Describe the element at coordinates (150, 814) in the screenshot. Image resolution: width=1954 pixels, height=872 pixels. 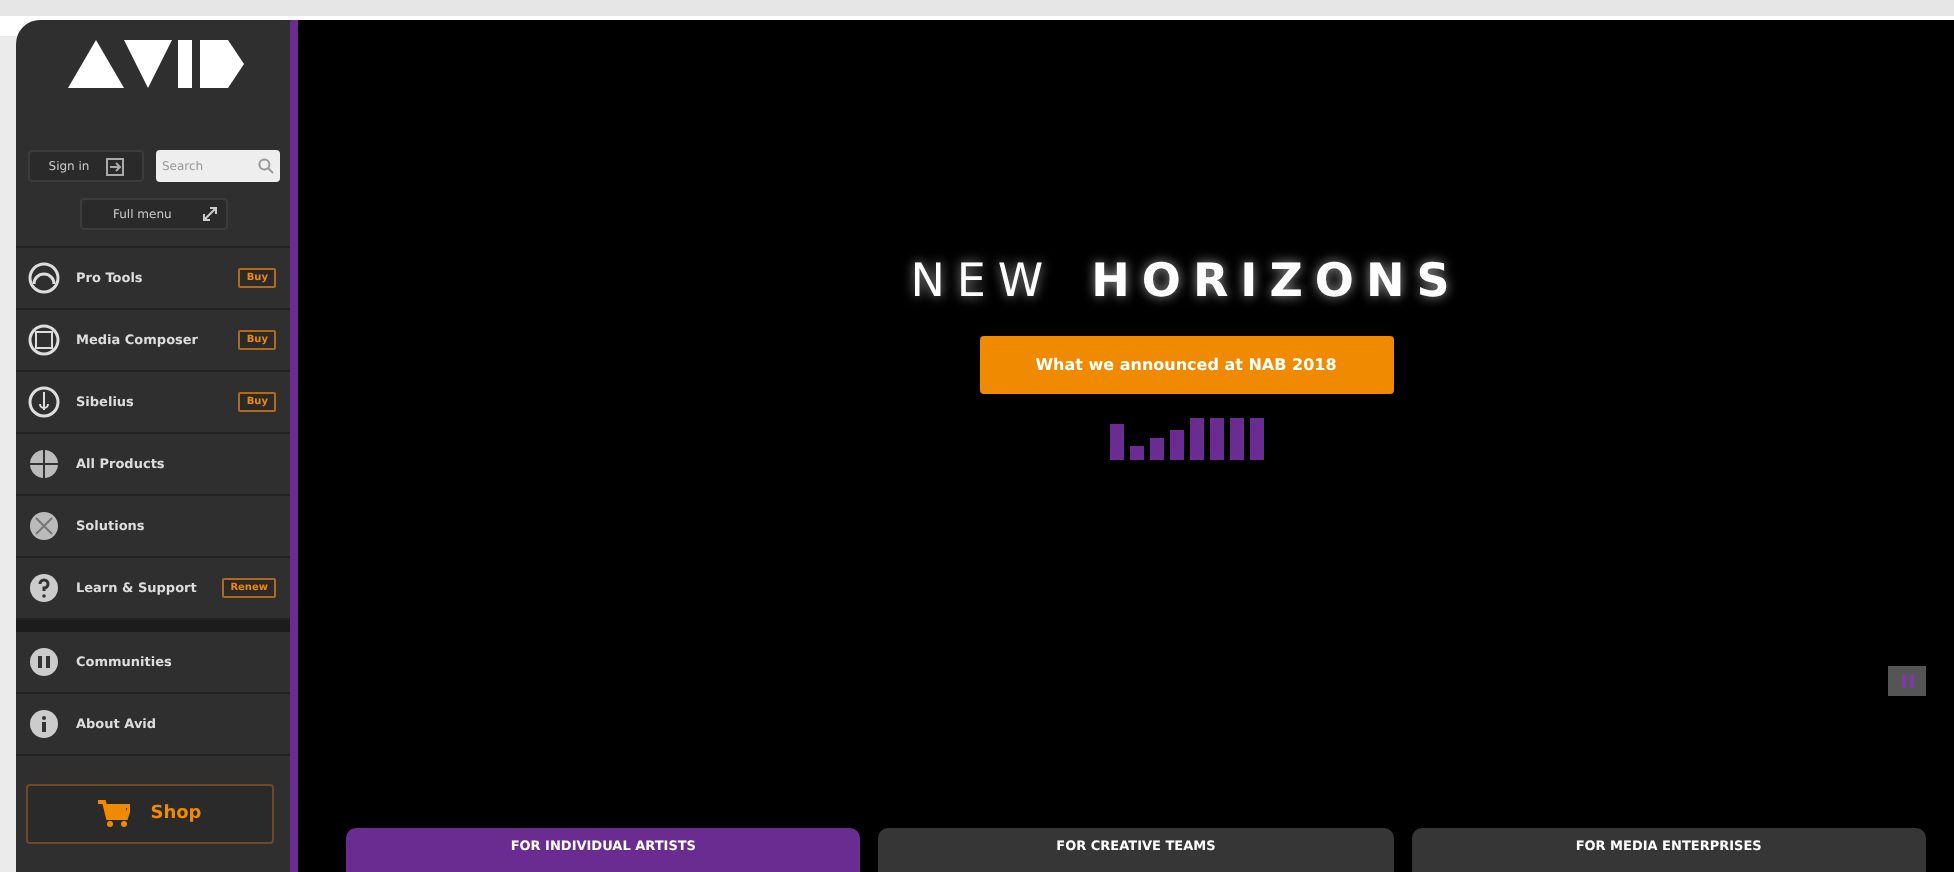
I see `shop-button: Shop` at that location.